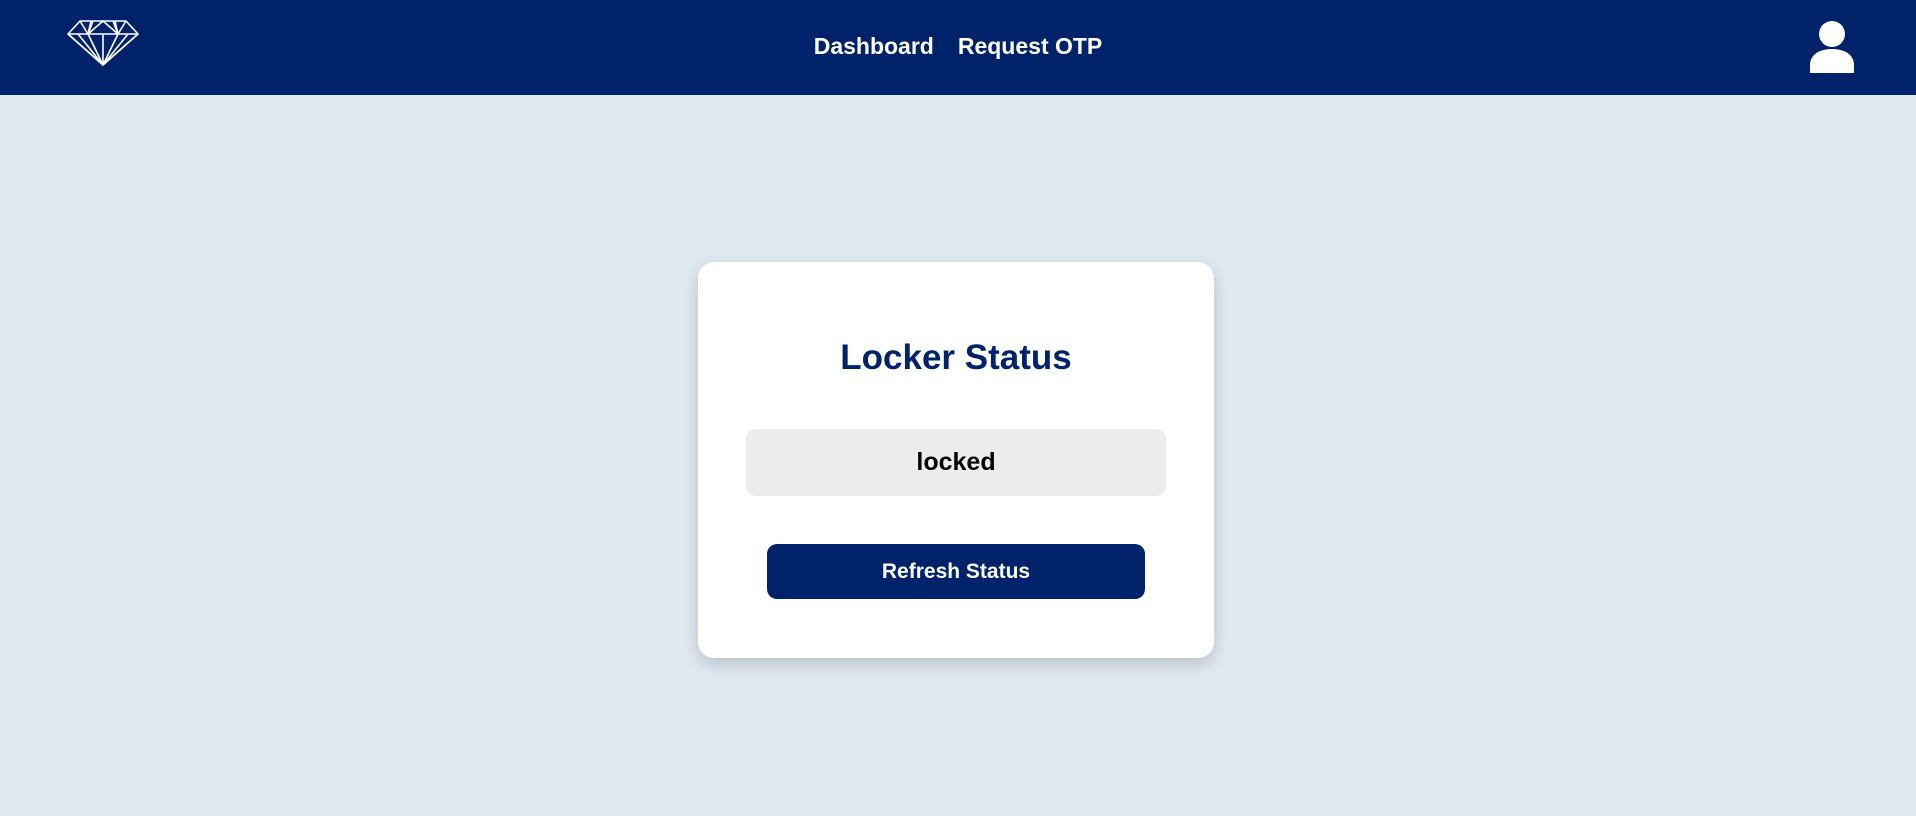 This screenshot has width=1916, height=816. I want to click on locker-status-card: Locker Status locked Refresh Status, so click(956, 460).